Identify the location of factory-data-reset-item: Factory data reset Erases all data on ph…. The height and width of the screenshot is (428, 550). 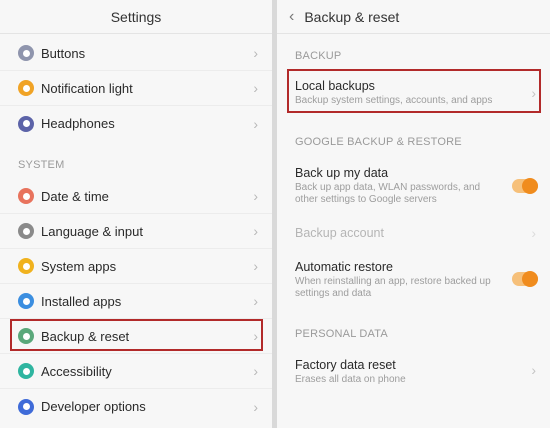
(413, 376).